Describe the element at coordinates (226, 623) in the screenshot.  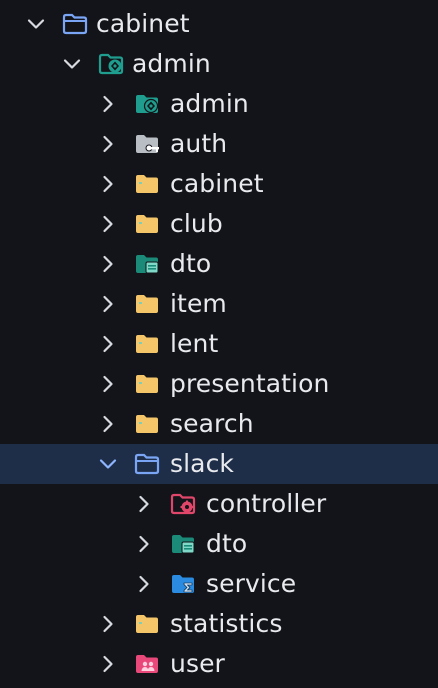
I see `tree-item-label: statistics` at that location.